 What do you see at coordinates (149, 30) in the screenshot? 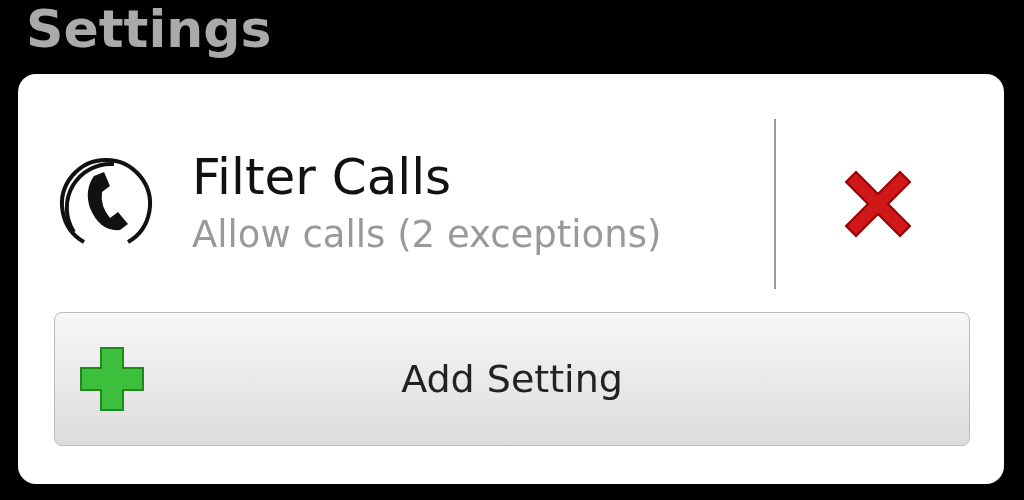
I see `screen-title: Settings` at bounding box center [149, 30].